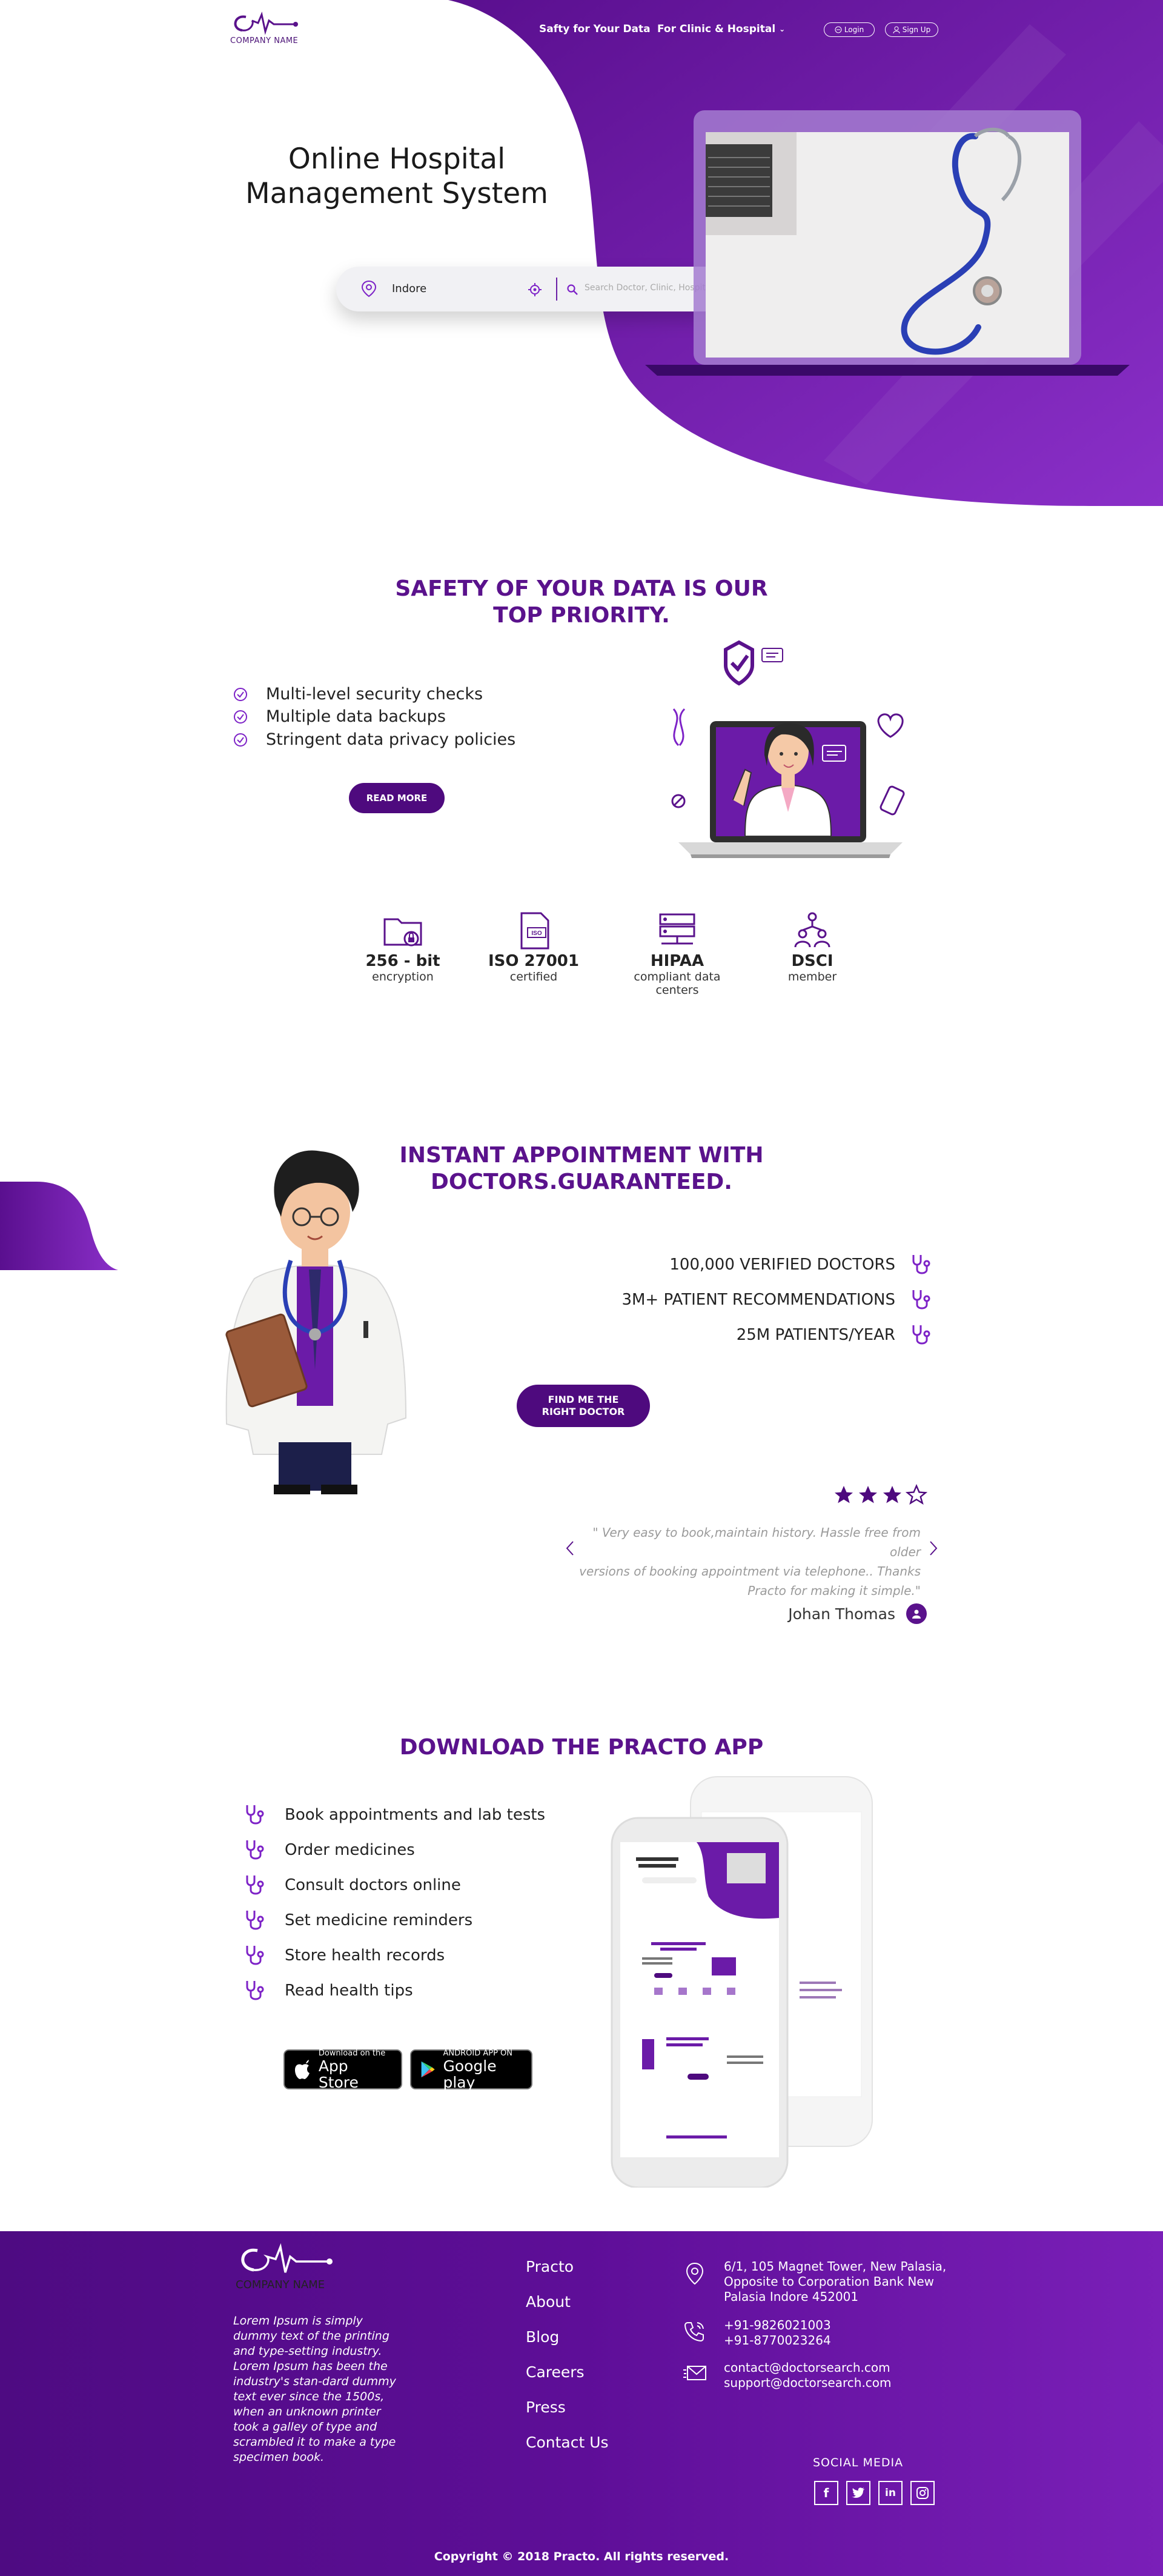  Describe the element at coordinates (758, 1300) in the screenshot. I see `stat-label: 3M+ PATIENT RECOMMENDATIONS` at that location.